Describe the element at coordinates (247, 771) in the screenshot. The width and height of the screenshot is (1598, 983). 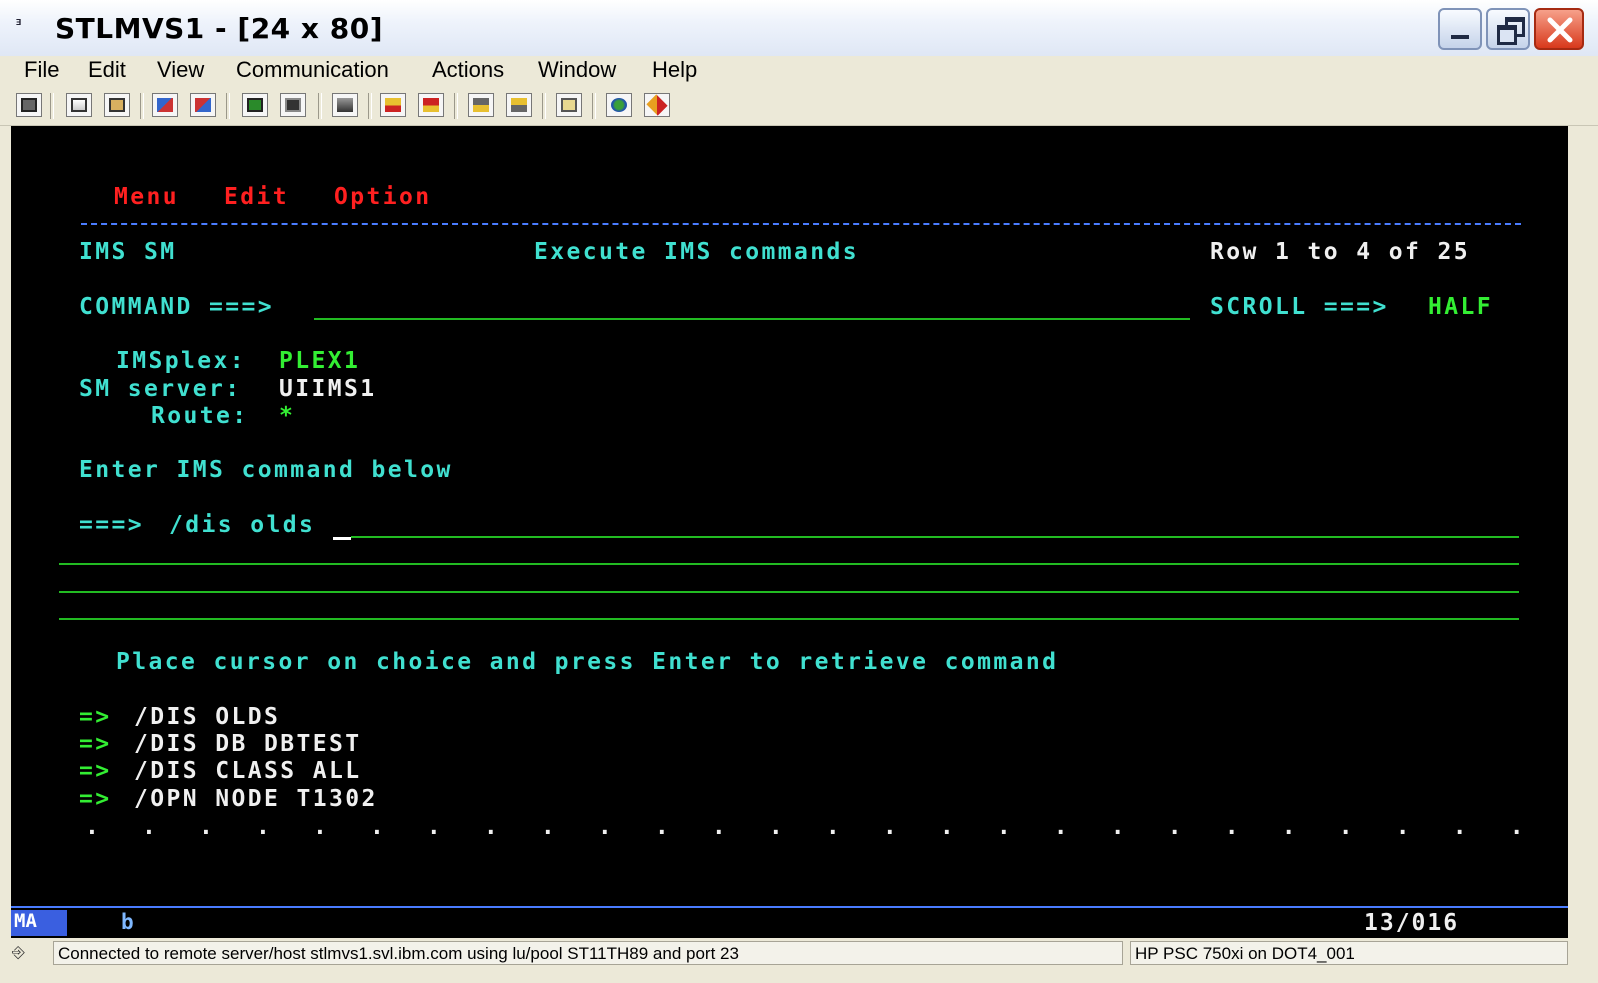
I see `history-item: /DIS CLASS ALL` at that location.